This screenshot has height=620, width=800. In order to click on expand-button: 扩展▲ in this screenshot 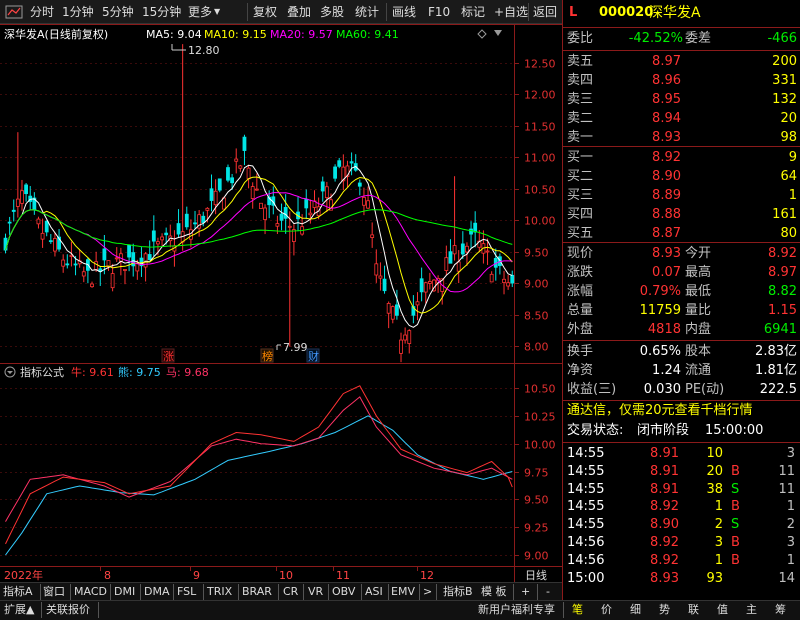, I will do `click(19, 610)`.